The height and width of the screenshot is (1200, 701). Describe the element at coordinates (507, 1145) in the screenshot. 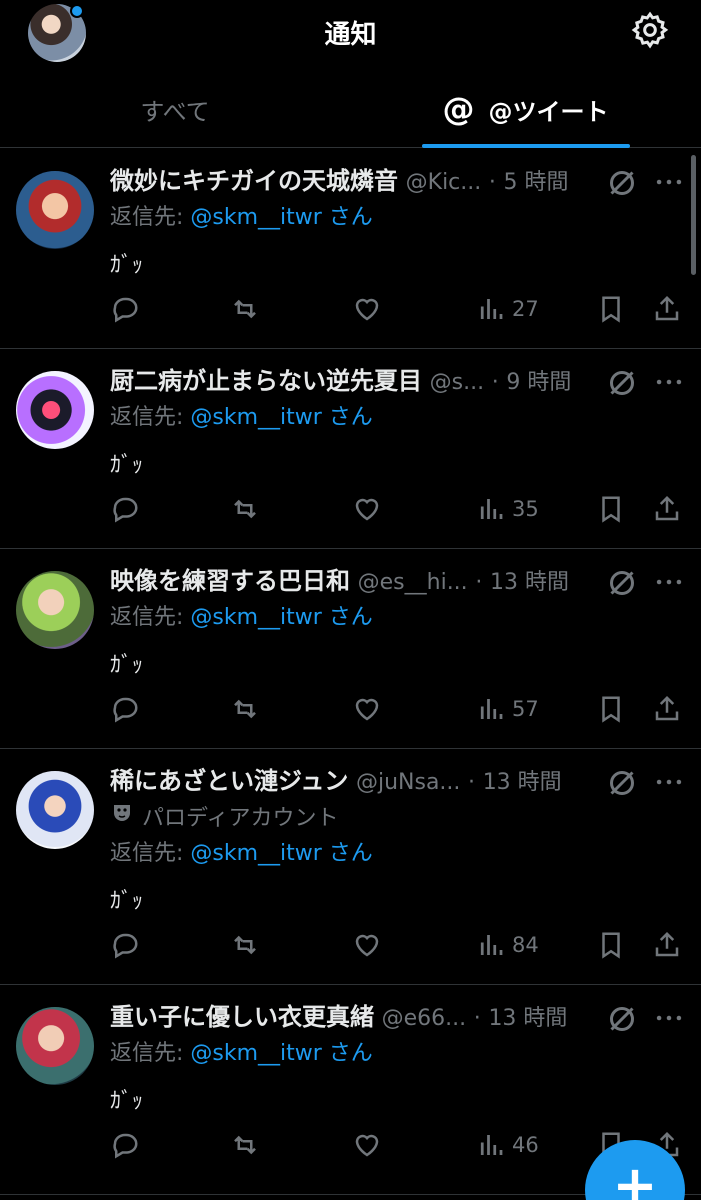

I see `views-counter: 46` at that location.